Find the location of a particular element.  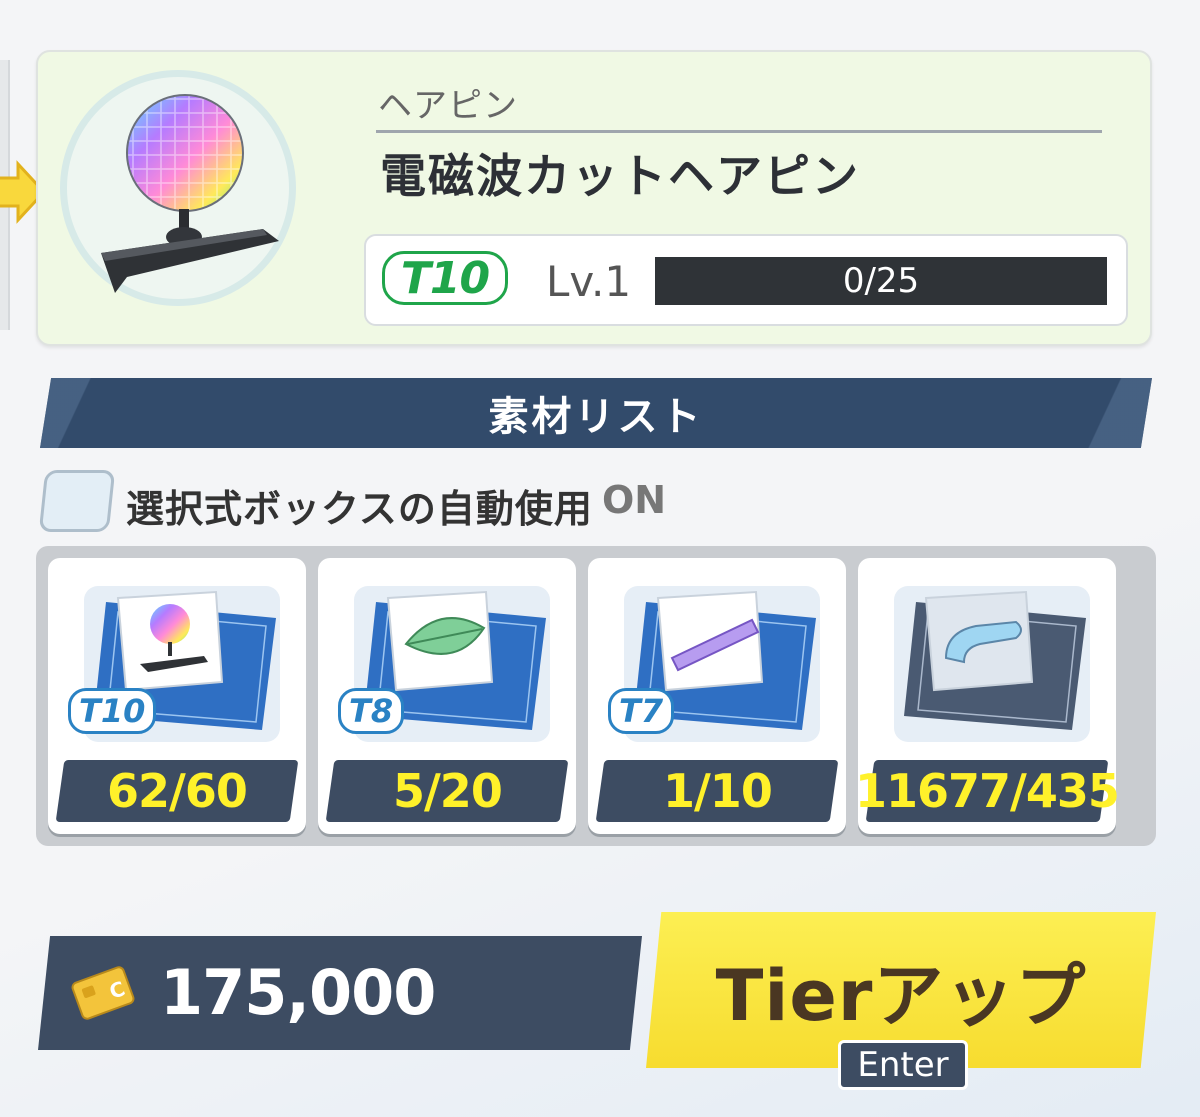

material-count-value: 62/60 is located at coordinates (177, 791).